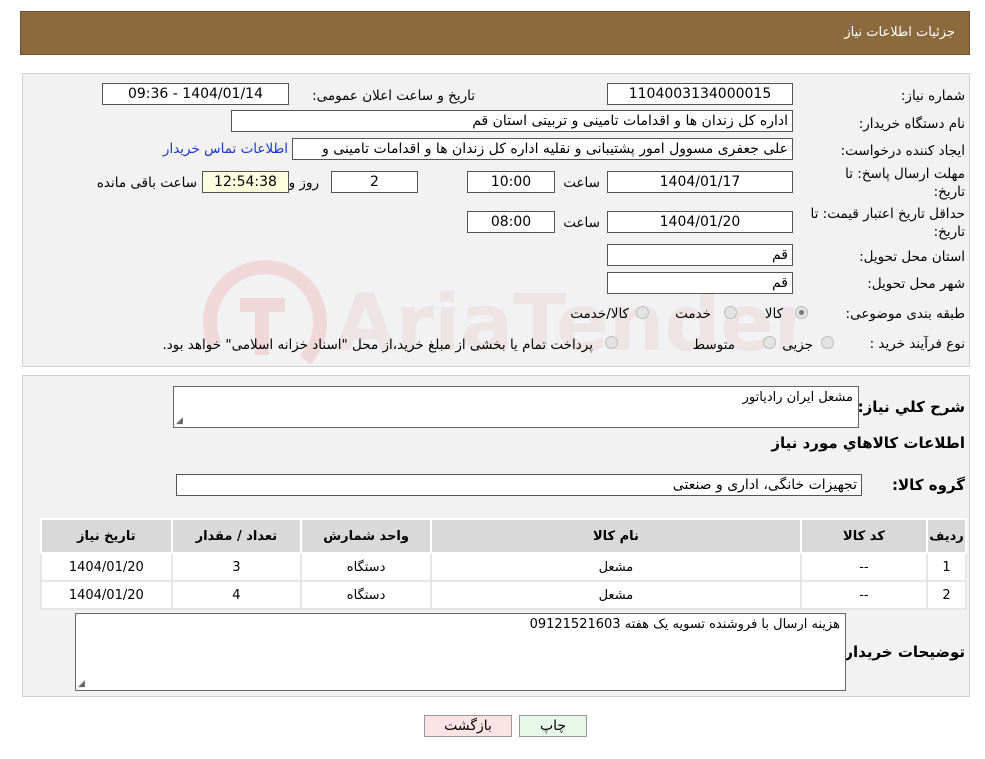 This screenshot has height=759, width=985. Describe the element at coordinates (905, 174) in the screenshot. I see `reply-deadline-label: مهلت ارسال پاسخ: تا` at that location.